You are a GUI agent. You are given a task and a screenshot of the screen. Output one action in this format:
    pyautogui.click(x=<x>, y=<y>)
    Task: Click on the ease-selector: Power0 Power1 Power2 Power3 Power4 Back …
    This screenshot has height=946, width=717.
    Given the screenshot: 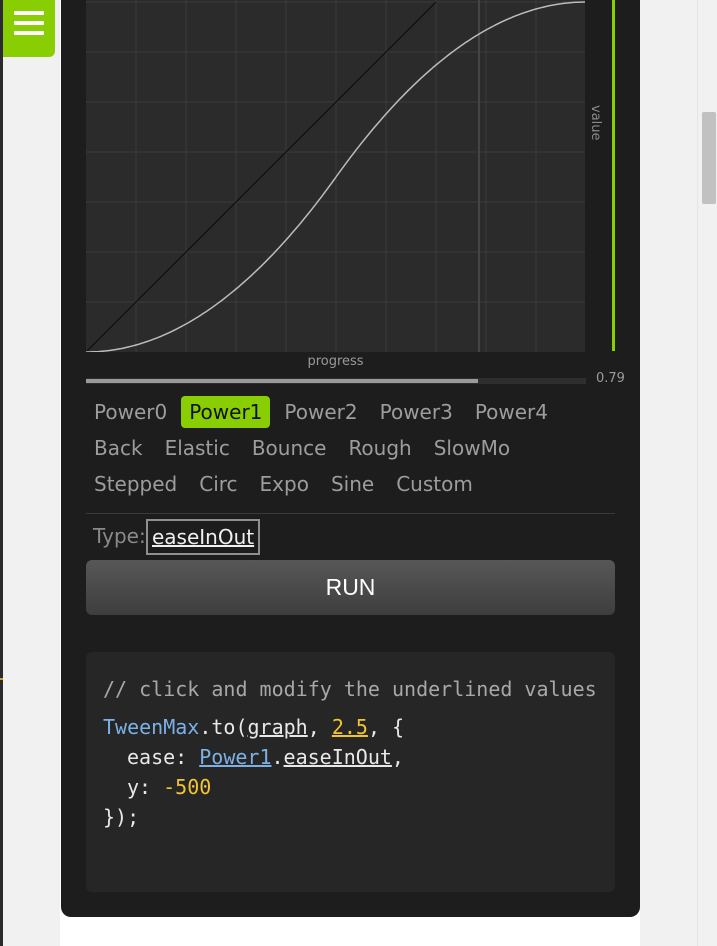 What is the action you would take?
    pyautogui.click(x=351, y=448)
    